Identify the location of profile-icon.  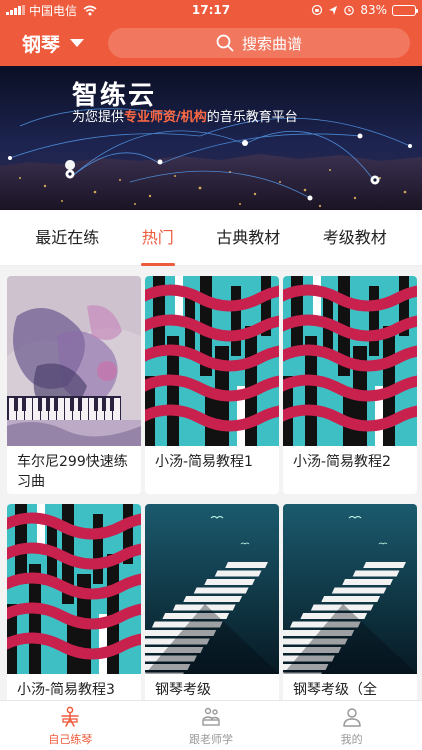
(351, 717).